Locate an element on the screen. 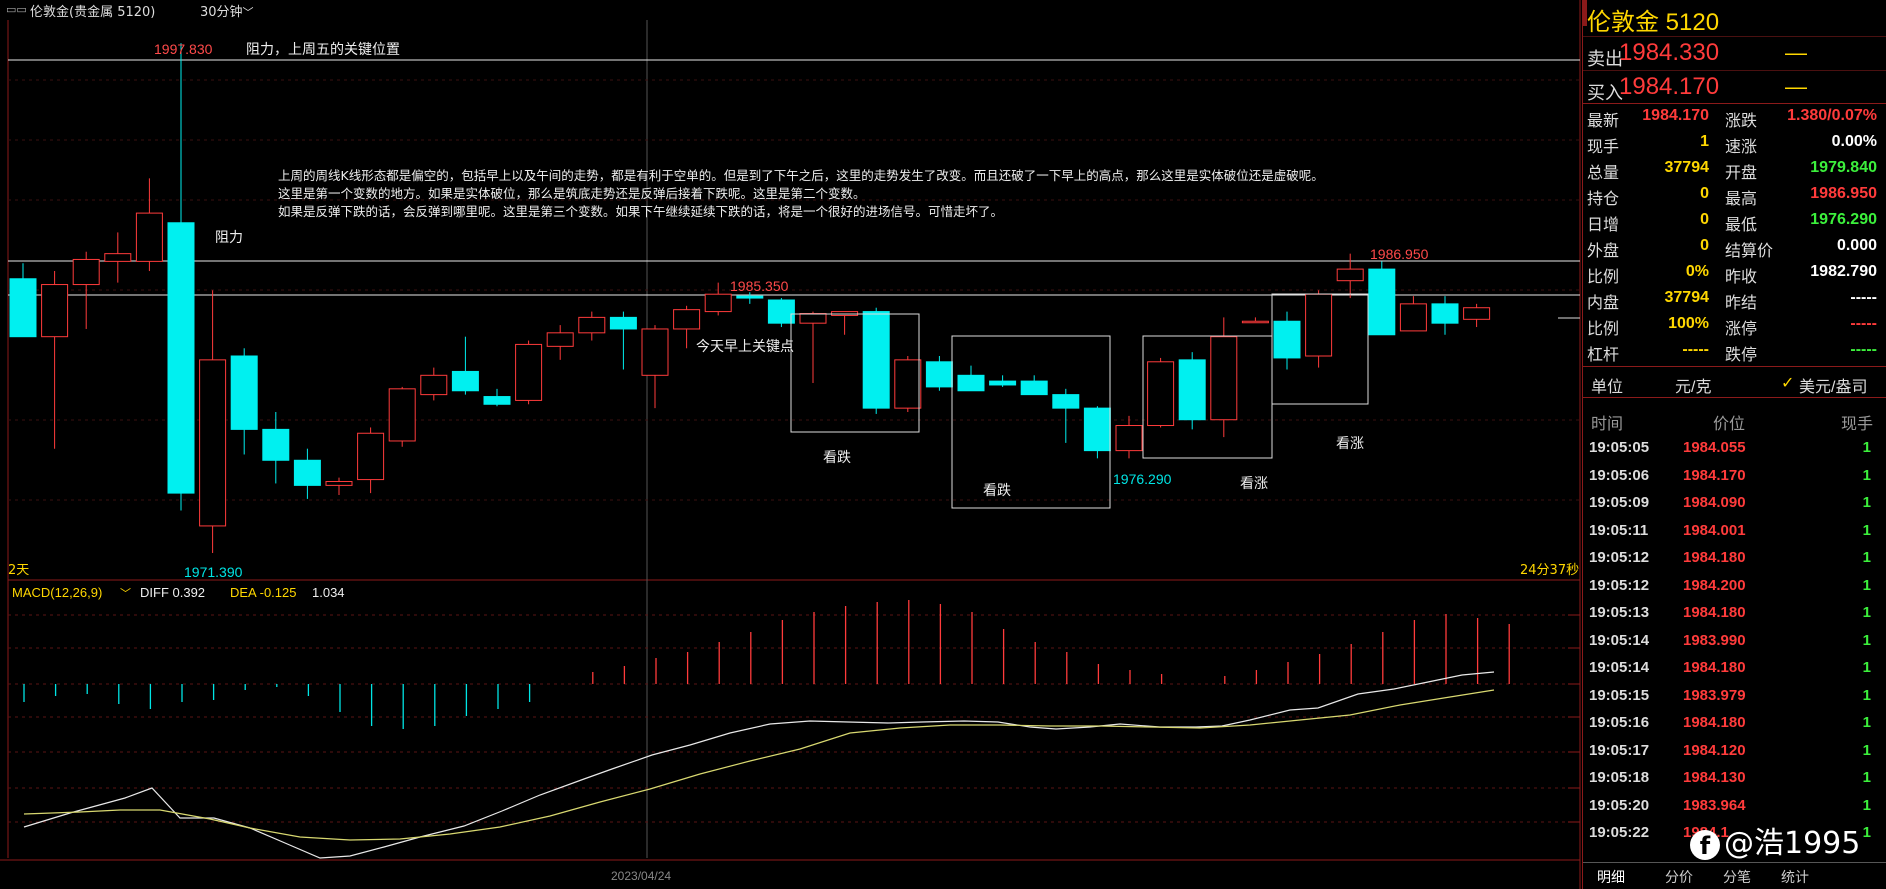  tick-row: 19:05:06 1984.170 1 is located at coordinates (1734, 478).